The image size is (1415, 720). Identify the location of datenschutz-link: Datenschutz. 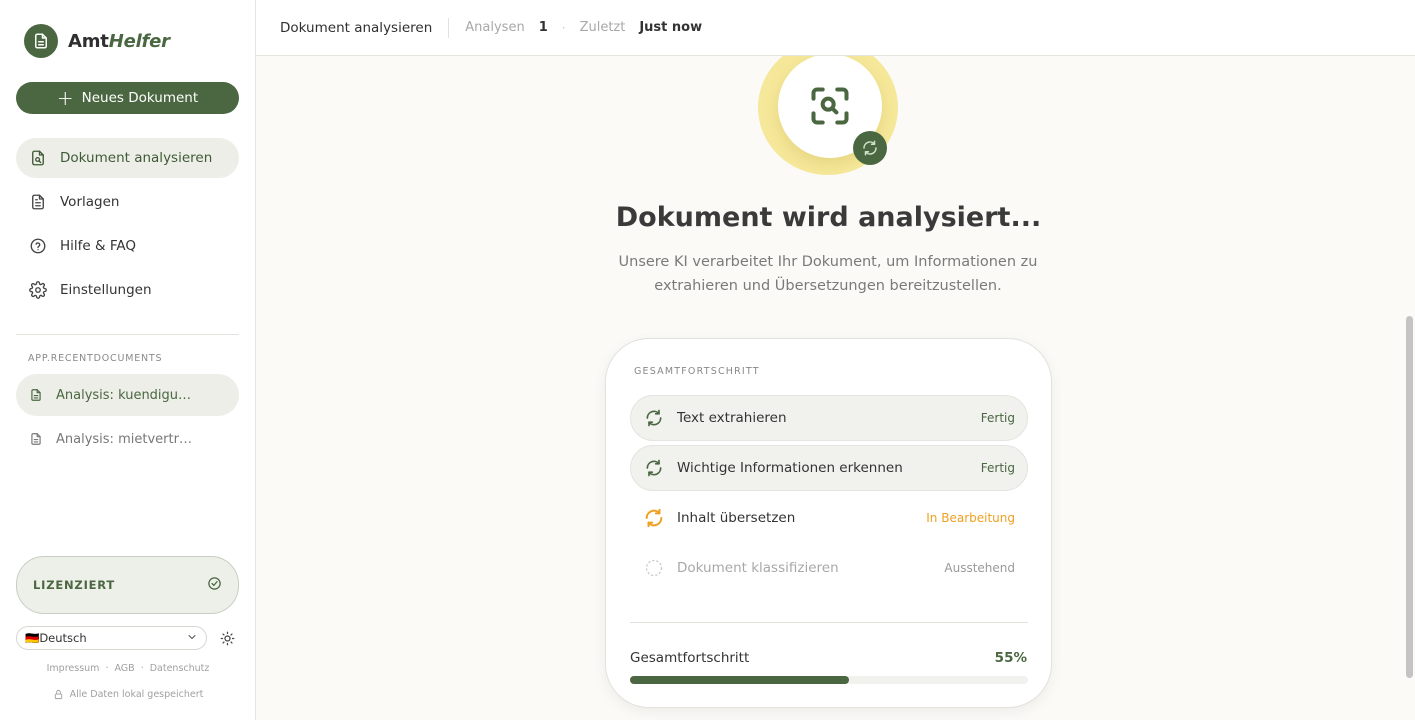
(180, 668).